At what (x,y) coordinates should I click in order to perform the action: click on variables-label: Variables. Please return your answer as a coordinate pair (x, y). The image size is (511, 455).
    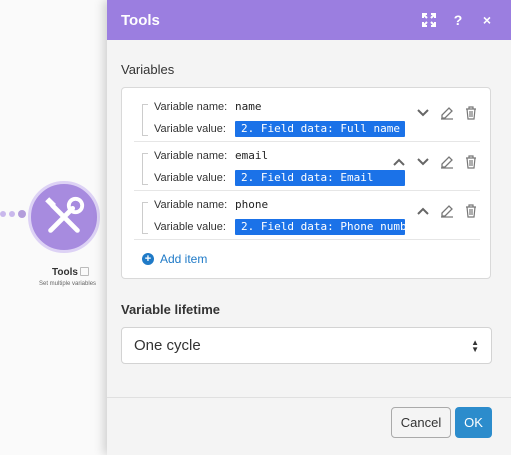
    Looking at the image, I should click on (148, 69).